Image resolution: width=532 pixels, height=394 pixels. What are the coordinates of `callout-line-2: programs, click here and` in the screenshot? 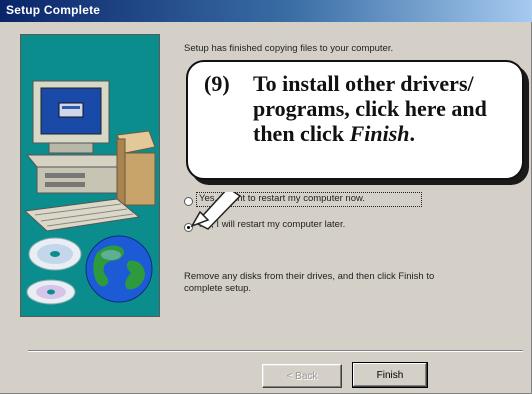 It's located at (370, 108).